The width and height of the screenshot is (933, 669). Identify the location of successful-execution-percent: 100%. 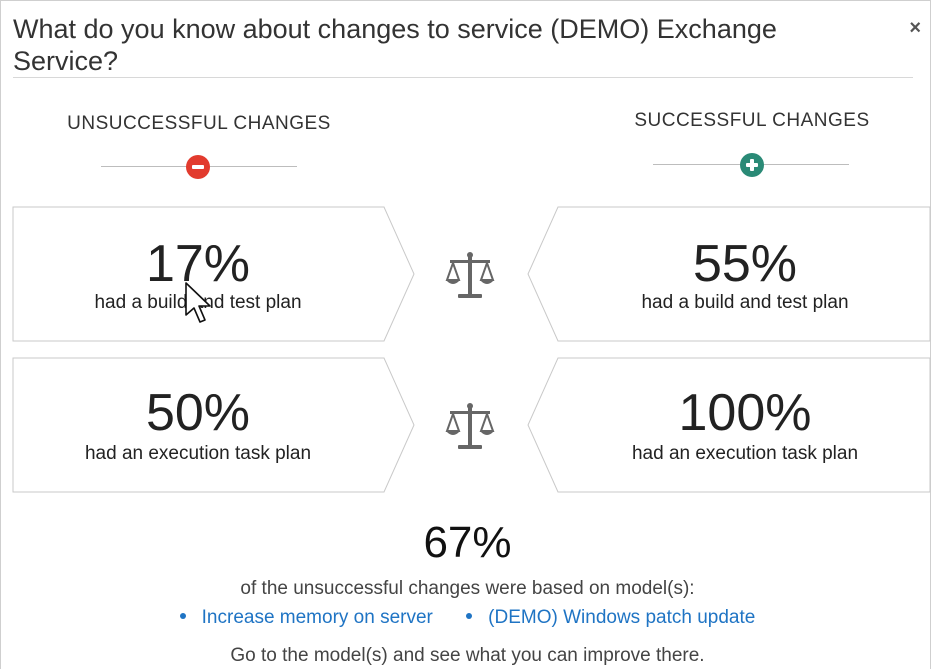
(745, 413).